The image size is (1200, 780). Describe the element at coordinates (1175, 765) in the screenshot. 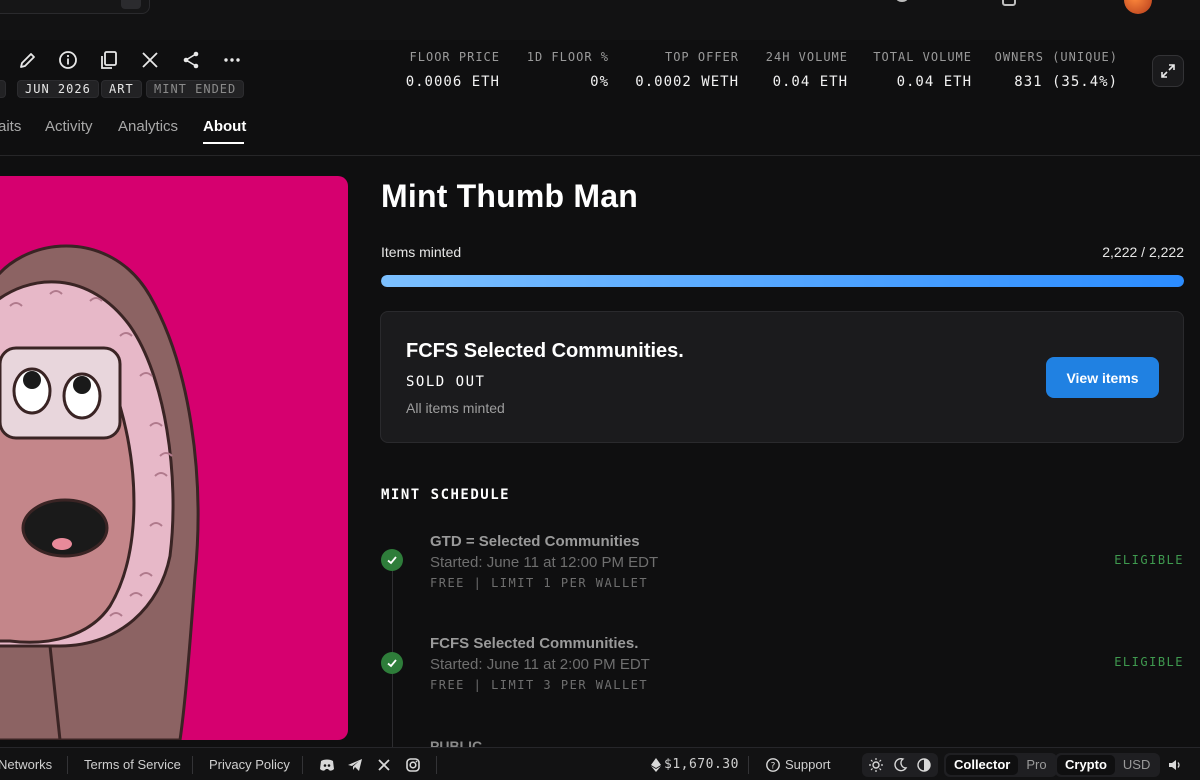

I see `volume-icon` at that location.